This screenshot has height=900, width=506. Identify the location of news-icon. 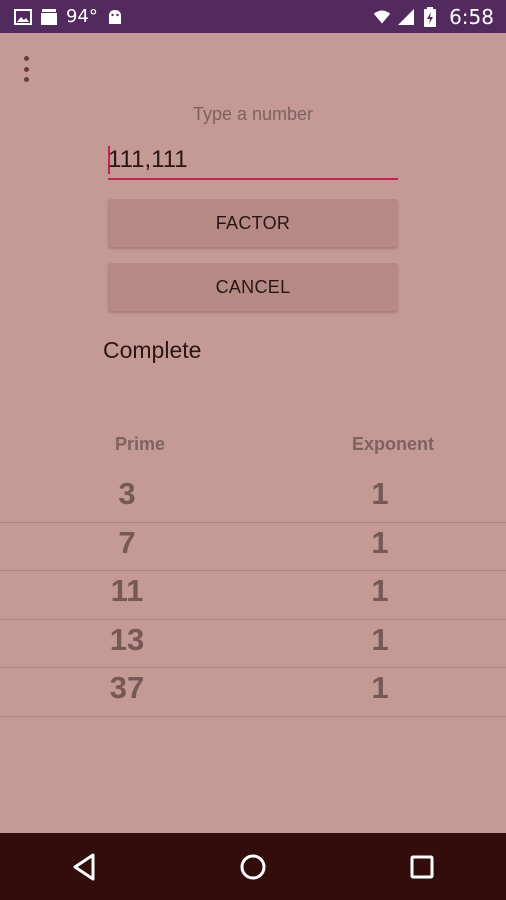
(49, 17).